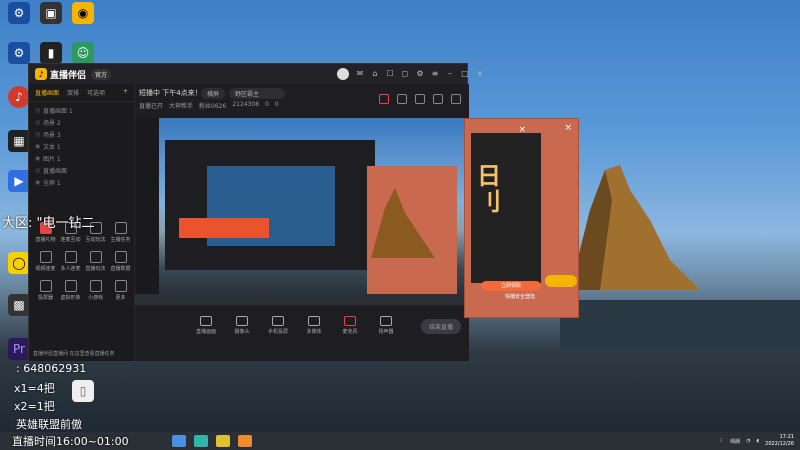  I want to click on btool-speaker: 扬声器, so click(386, 325).